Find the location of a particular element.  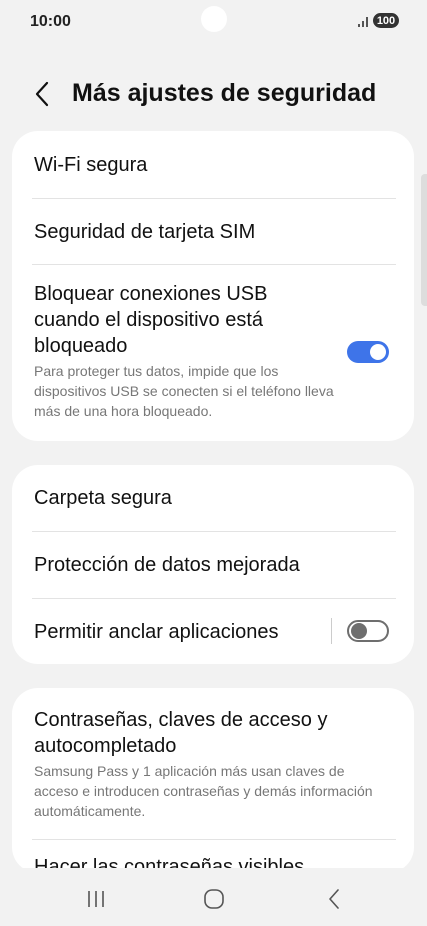

pin-apps-label: Permitir anclar aplicaciones is located at coordinates (156, 631).